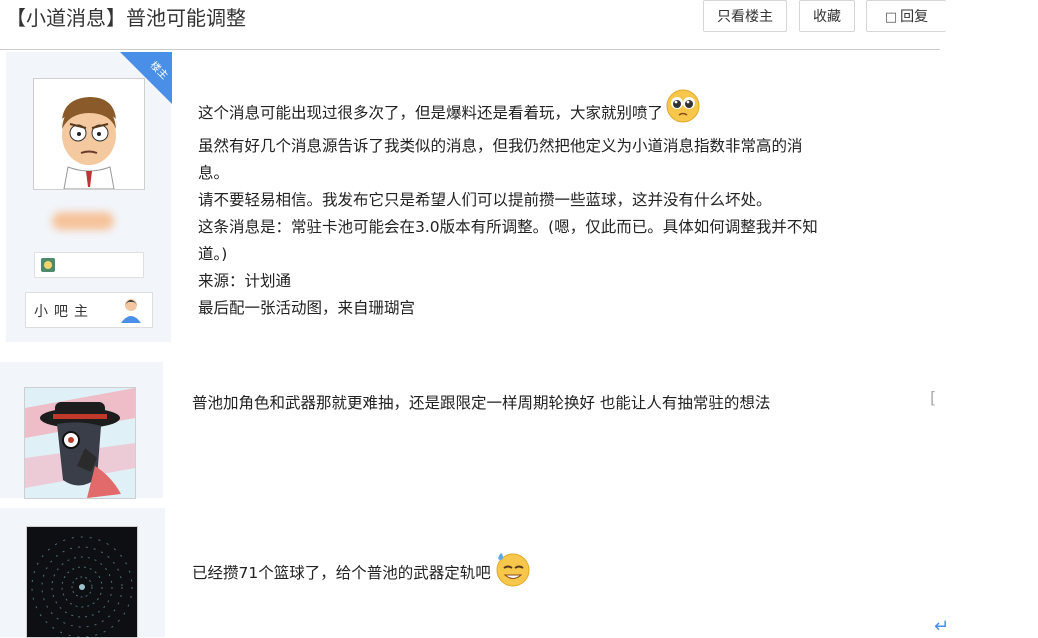  Describe the element at coordinates (48, 265) in the screenshot. I see `badge-icon` at that location.